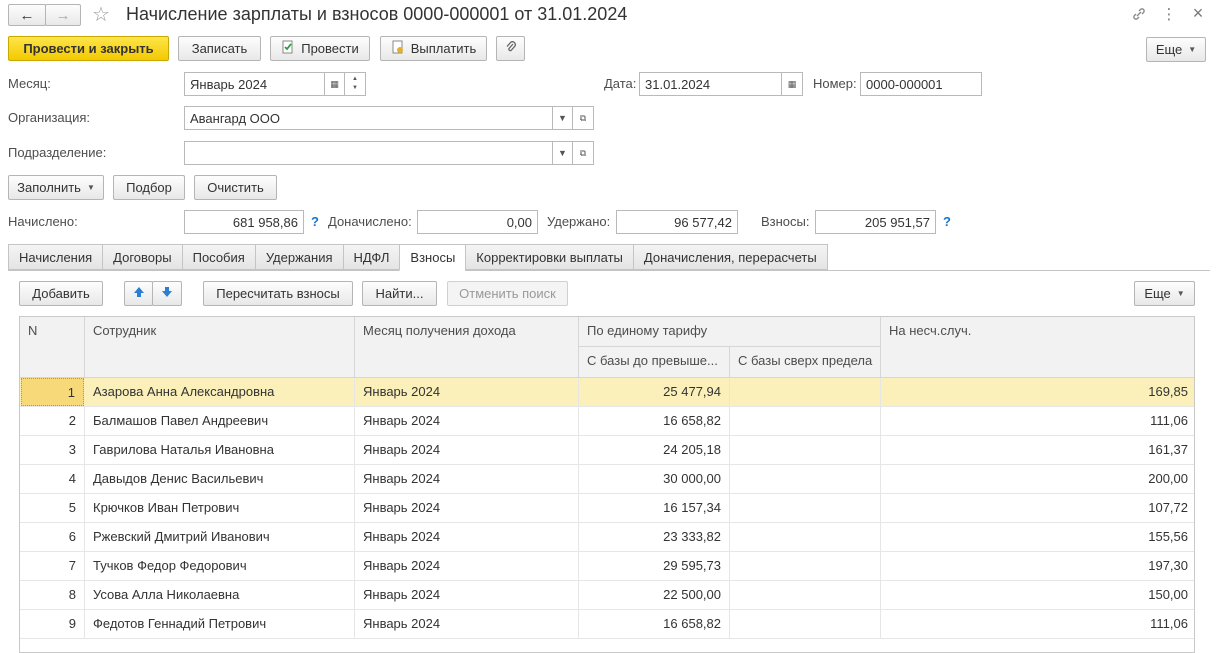  I want to click on employee-name: Крючков Иван Петрович, so click(220, 508).